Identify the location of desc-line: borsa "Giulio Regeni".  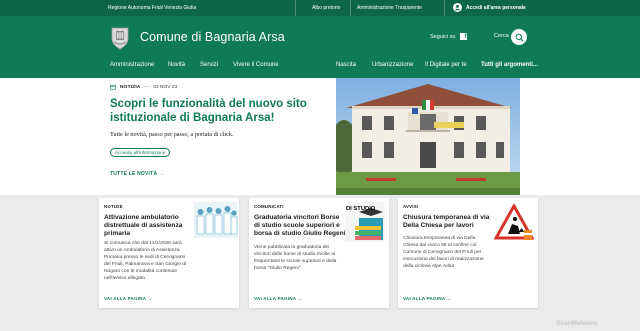
(277, 269).